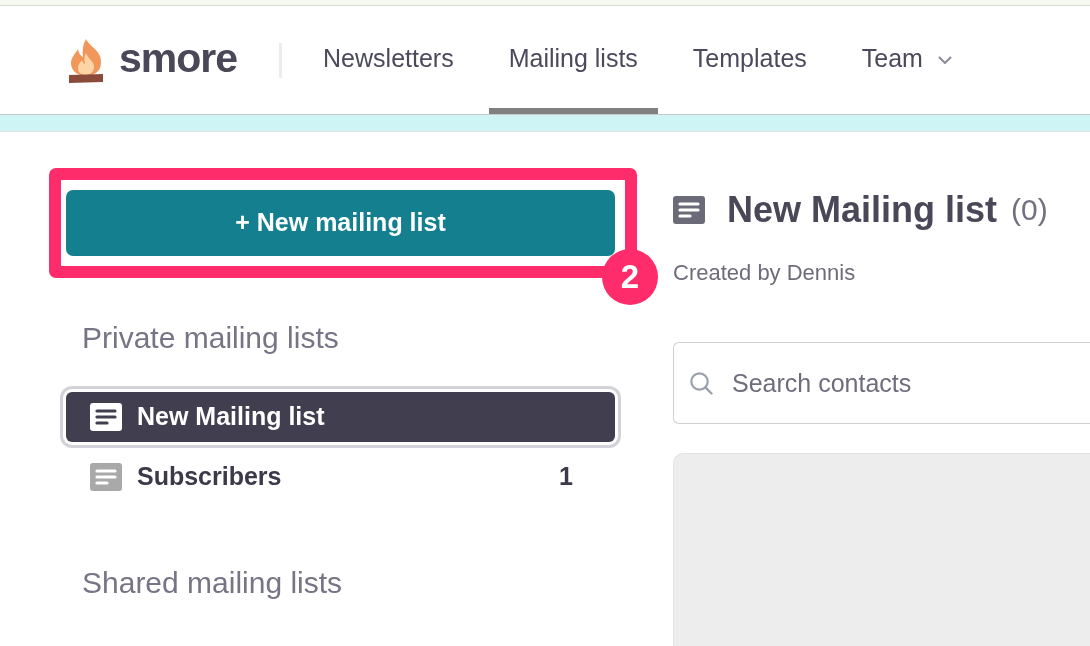  Describe the element at coordinates (388, 60) in the screenshot. I see `nav-tab: Newsletters` at that location.